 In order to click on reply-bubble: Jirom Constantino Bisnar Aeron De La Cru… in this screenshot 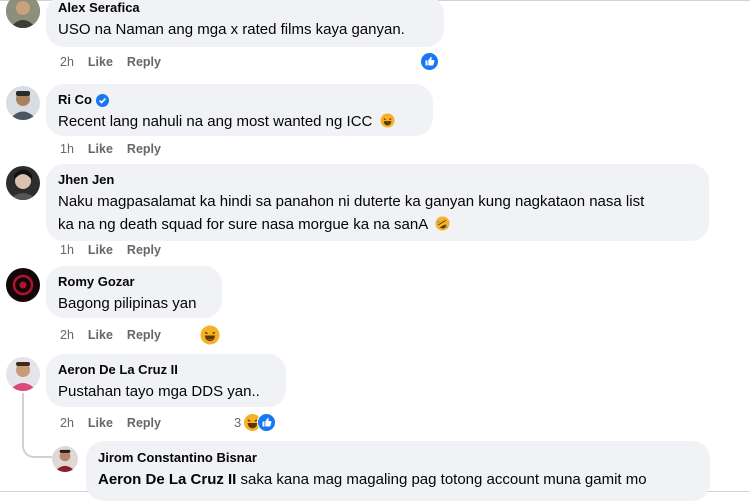, I will do `click(398, 471)`.